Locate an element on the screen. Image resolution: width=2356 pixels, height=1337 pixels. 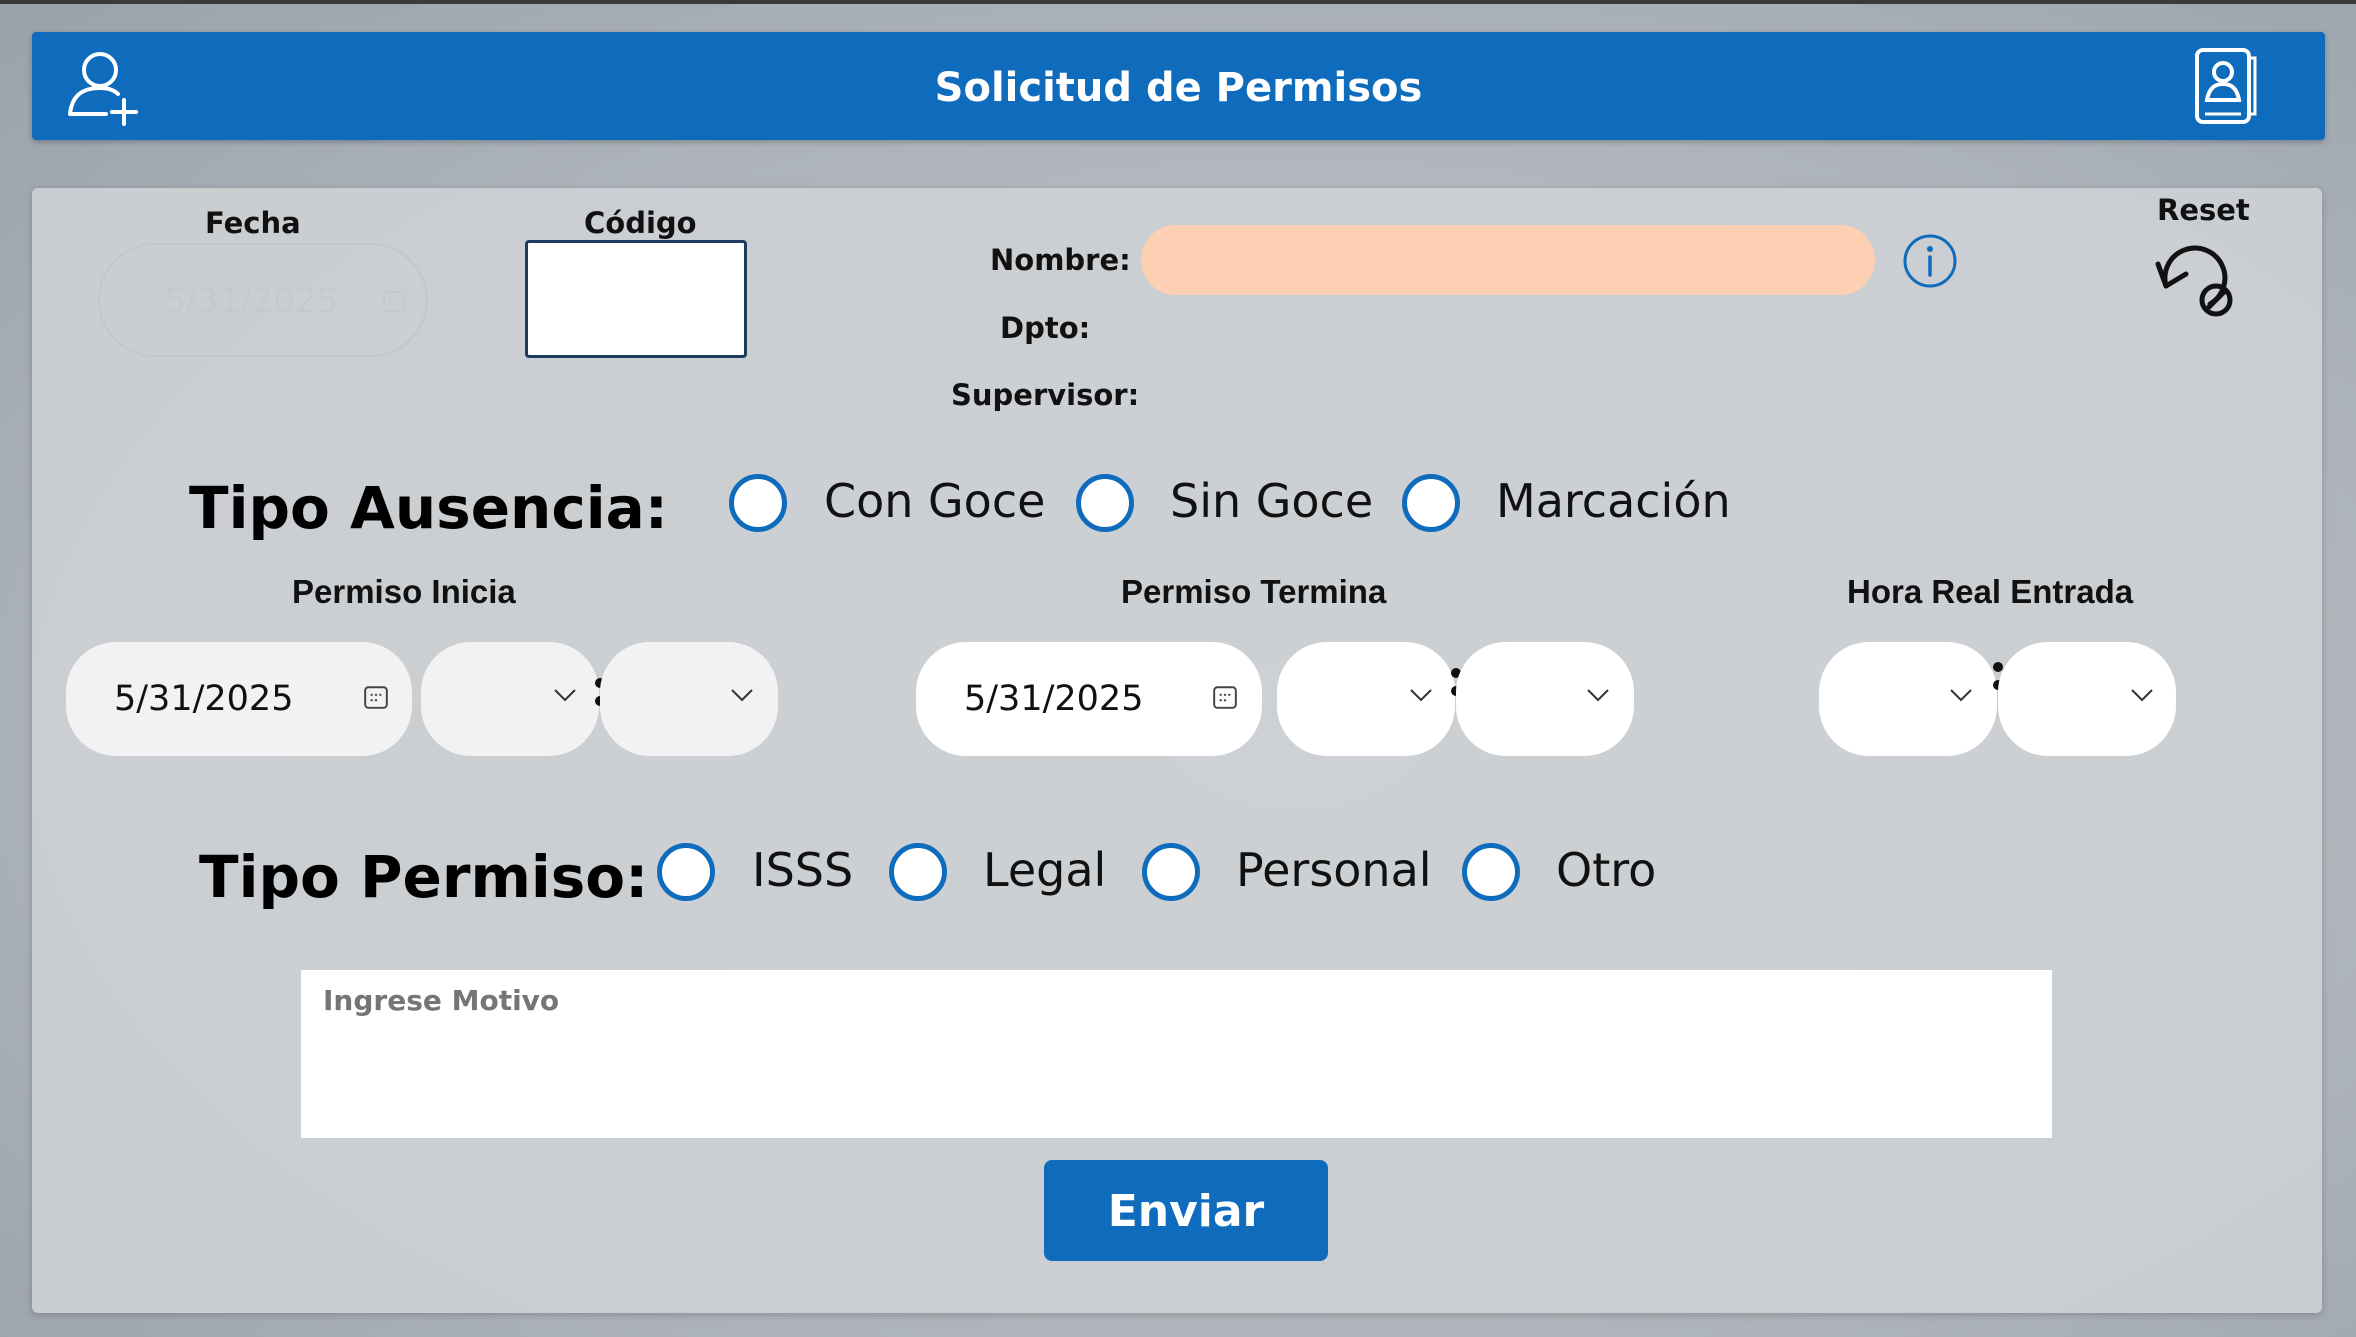
radio-con-goce is located at coordinates (758, 503).